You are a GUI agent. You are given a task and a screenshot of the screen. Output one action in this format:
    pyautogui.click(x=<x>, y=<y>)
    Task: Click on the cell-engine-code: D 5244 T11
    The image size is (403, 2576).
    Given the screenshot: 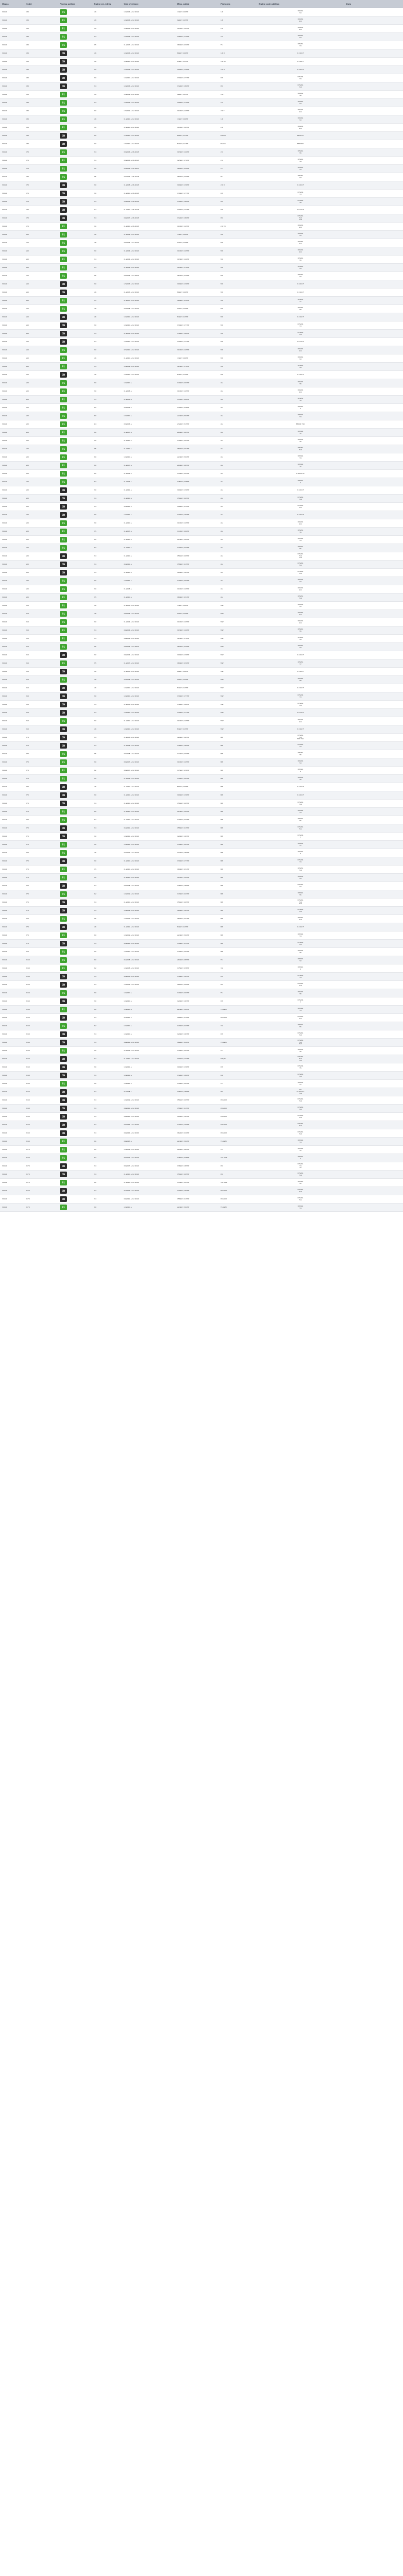 What is the action you would take?
    pyautogui.click(x=301, y=1108)
    